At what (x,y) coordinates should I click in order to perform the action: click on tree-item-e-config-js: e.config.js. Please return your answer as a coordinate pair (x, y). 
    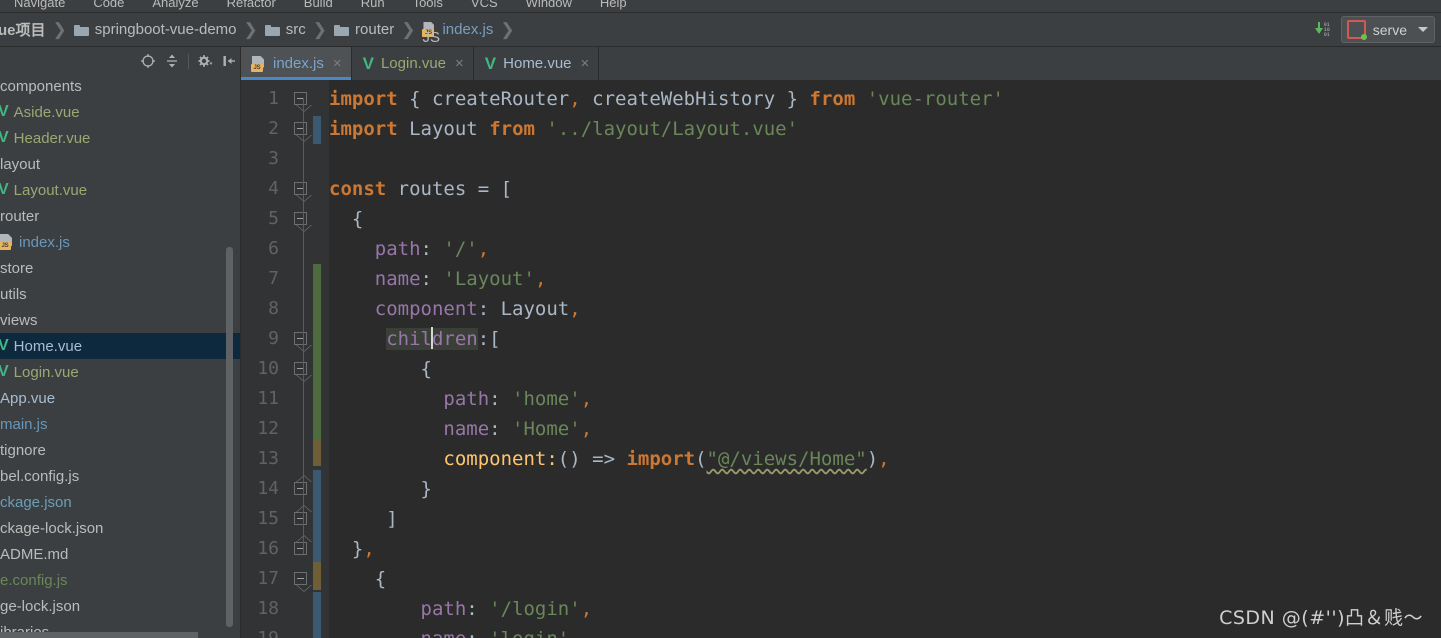
    Looking at the image, I should click on (120, 580).